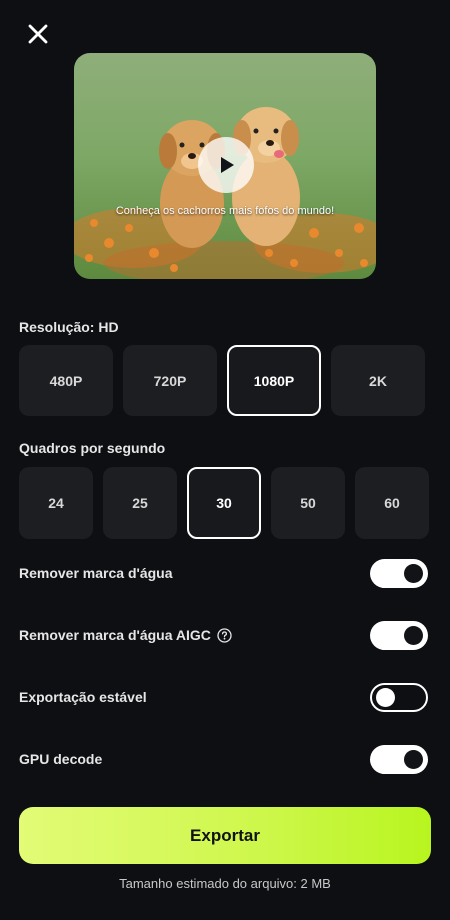 This screenshot has height=920, width=450. I want to click on stable-export-label: Exportação estável, so click(83, 697).